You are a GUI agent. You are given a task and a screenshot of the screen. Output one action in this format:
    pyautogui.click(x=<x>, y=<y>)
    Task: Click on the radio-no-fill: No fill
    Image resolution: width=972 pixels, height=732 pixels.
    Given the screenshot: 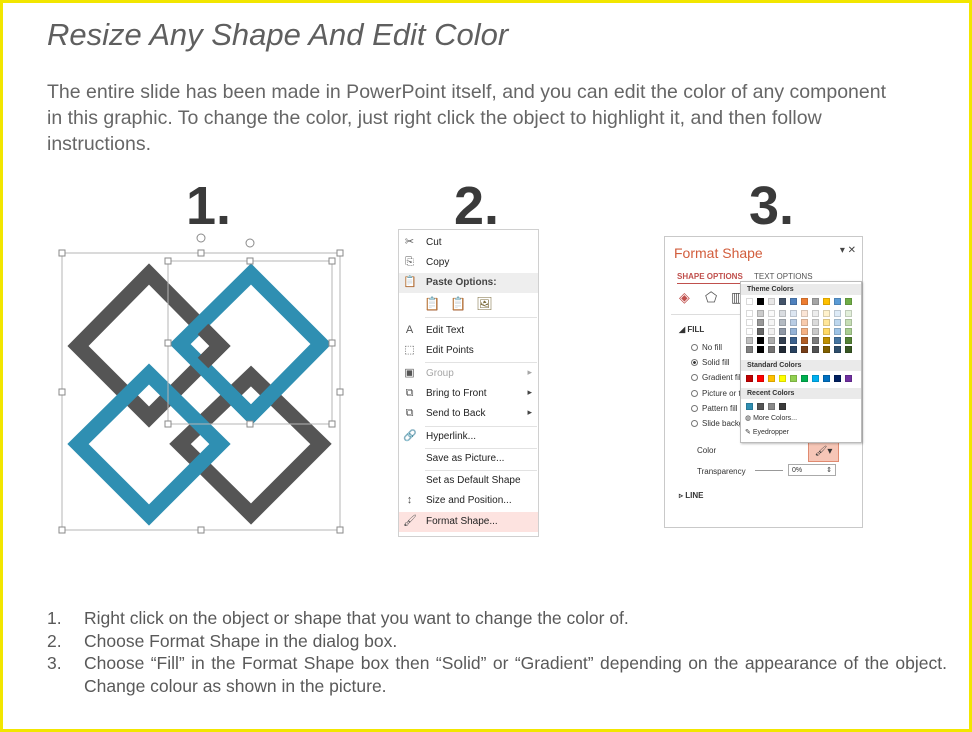 What is the action you would take?
    pyautogui.click(x=706, y=347)
    